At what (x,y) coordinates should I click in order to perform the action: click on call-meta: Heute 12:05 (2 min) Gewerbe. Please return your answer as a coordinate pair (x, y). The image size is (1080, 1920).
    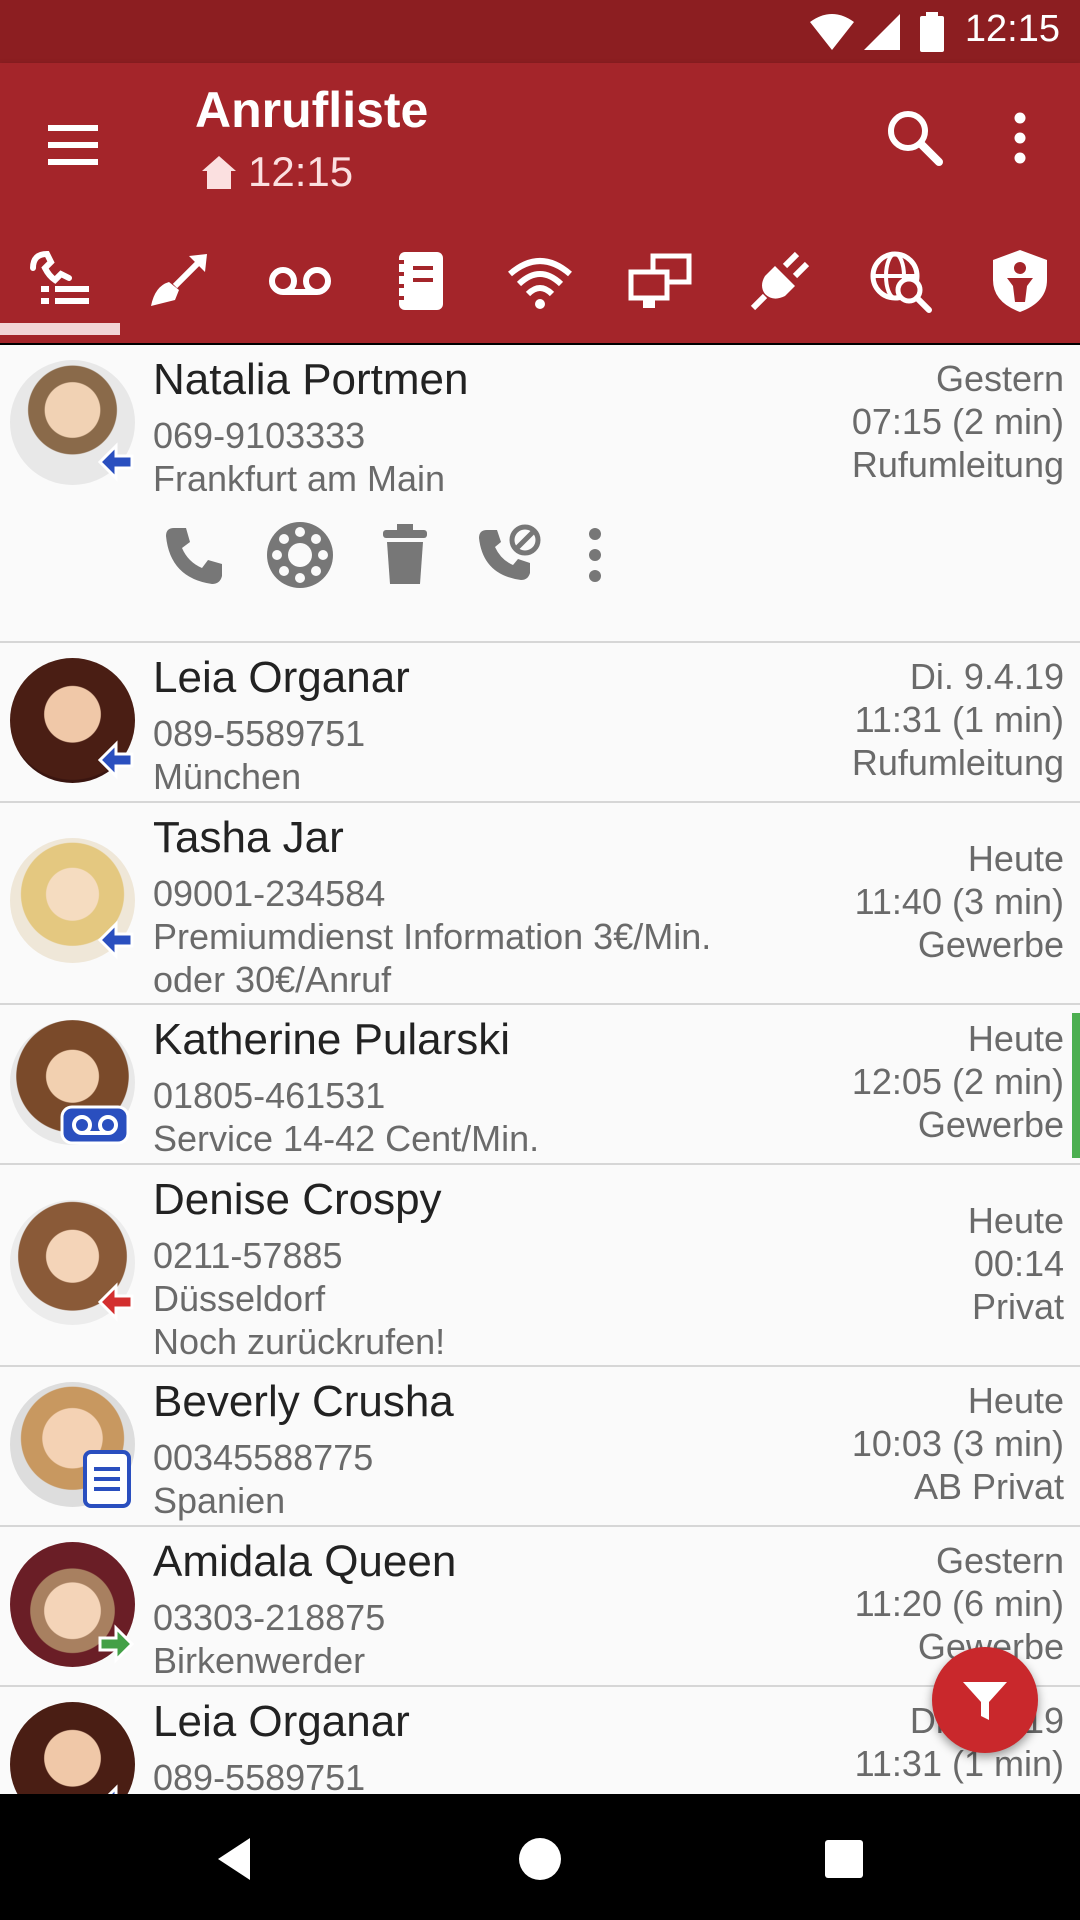
    Looking at the image, I should click on (958, 1081).